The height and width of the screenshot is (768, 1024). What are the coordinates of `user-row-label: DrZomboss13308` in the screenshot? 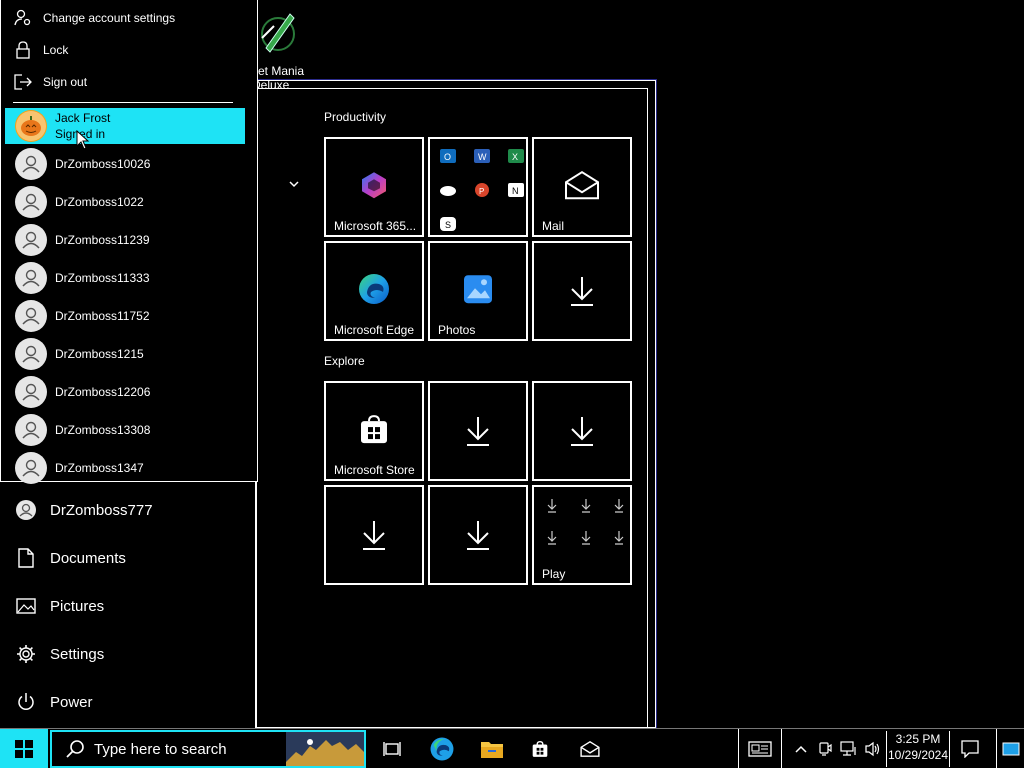 It's located at (103, 430).